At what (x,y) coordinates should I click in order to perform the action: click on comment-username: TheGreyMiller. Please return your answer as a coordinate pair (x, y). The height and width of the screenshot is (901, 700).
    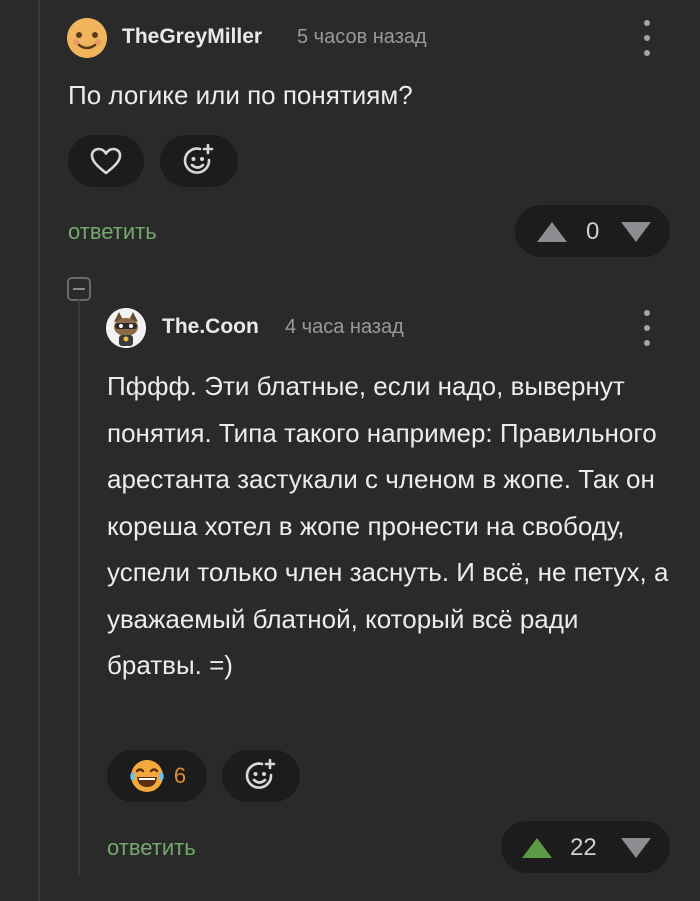
    Looking at the image, I should click on (192, 37).